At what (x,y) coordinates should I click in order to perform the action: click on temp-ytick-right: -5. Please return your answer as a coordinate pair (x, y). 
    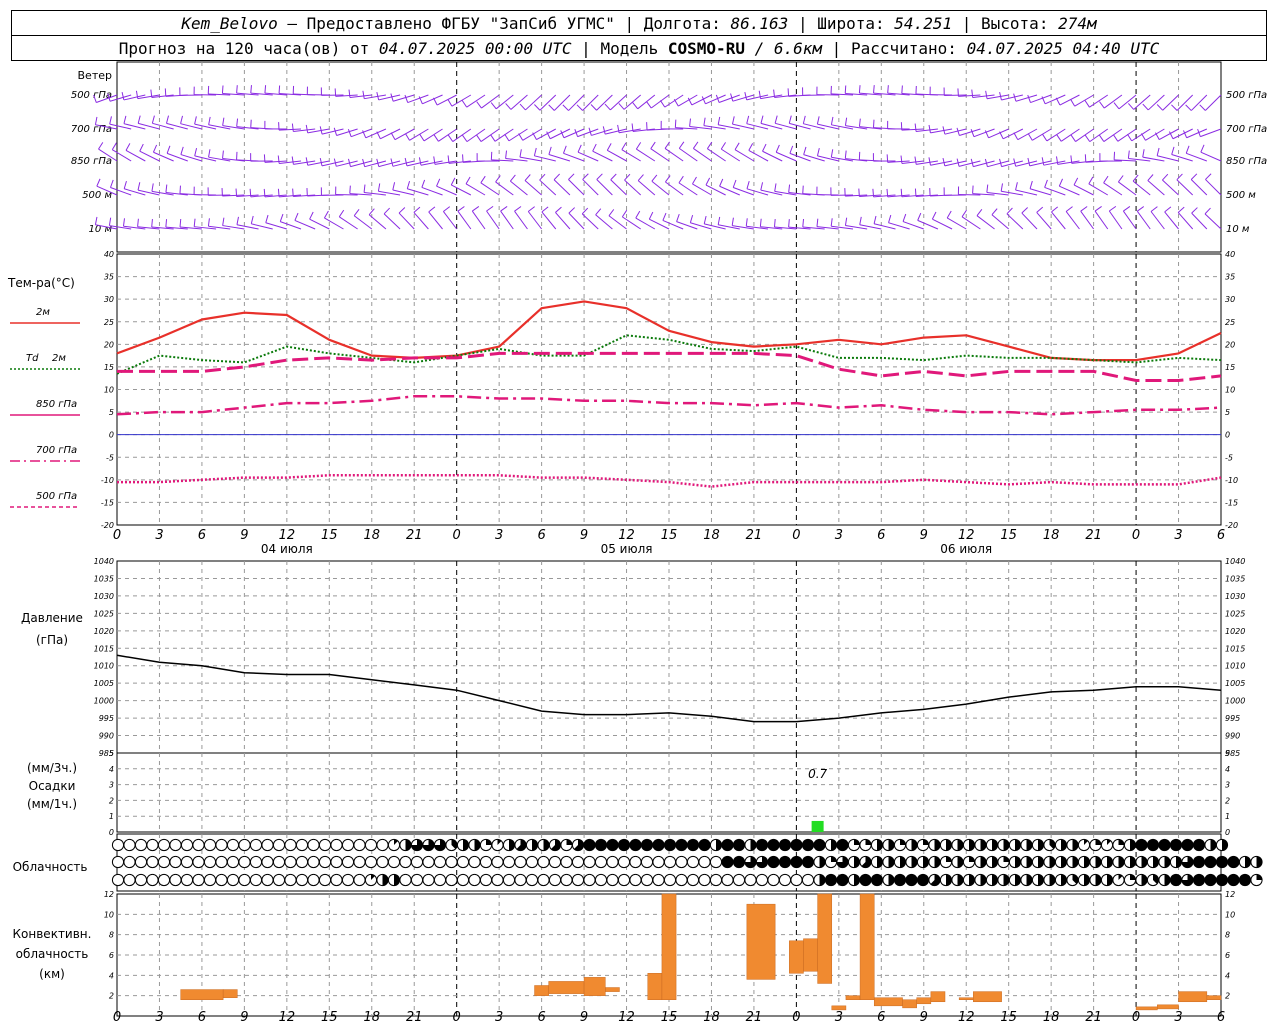
    Looking at the image, I should click on (1229, 457).